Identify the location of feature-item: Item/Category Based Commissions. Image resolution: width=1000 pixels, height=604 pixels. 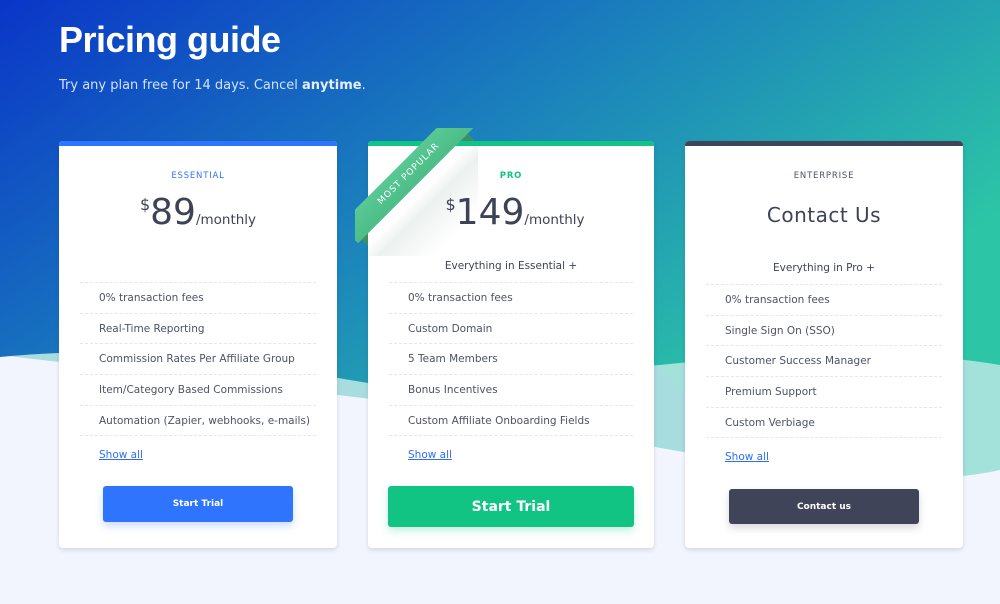
(198, 390).